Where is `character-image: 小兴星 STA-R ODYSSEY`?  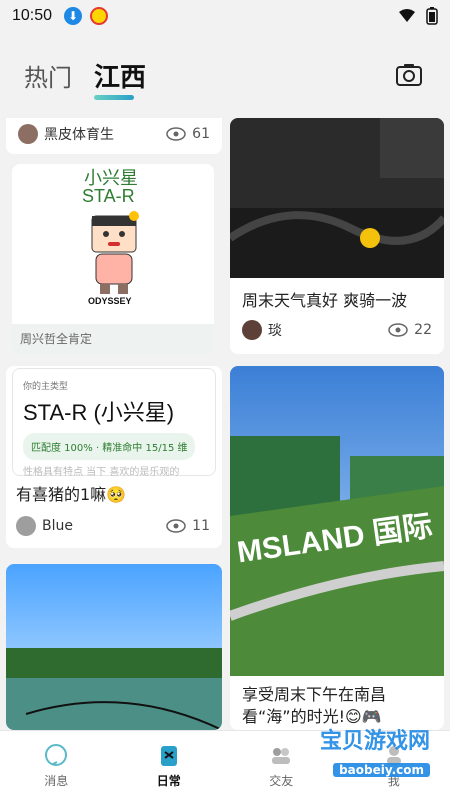 character-image: 小兴星 STA-R ODYSSEY is located at coordinates (113, 244).